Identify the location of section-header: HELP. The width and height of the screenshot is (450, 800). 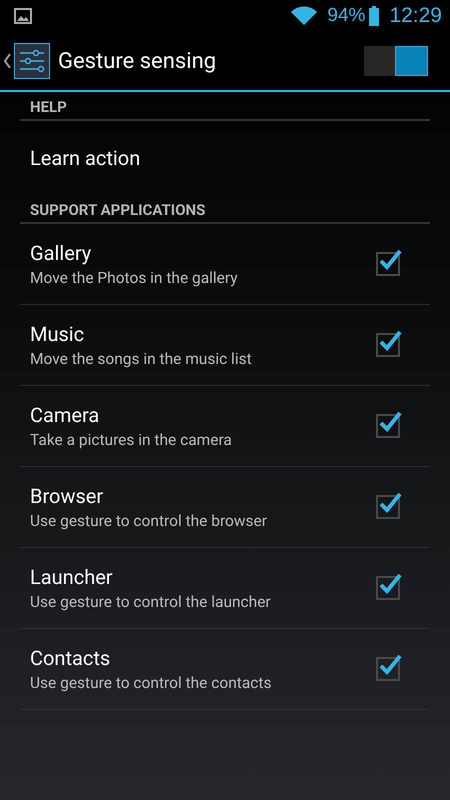
(225, 106).